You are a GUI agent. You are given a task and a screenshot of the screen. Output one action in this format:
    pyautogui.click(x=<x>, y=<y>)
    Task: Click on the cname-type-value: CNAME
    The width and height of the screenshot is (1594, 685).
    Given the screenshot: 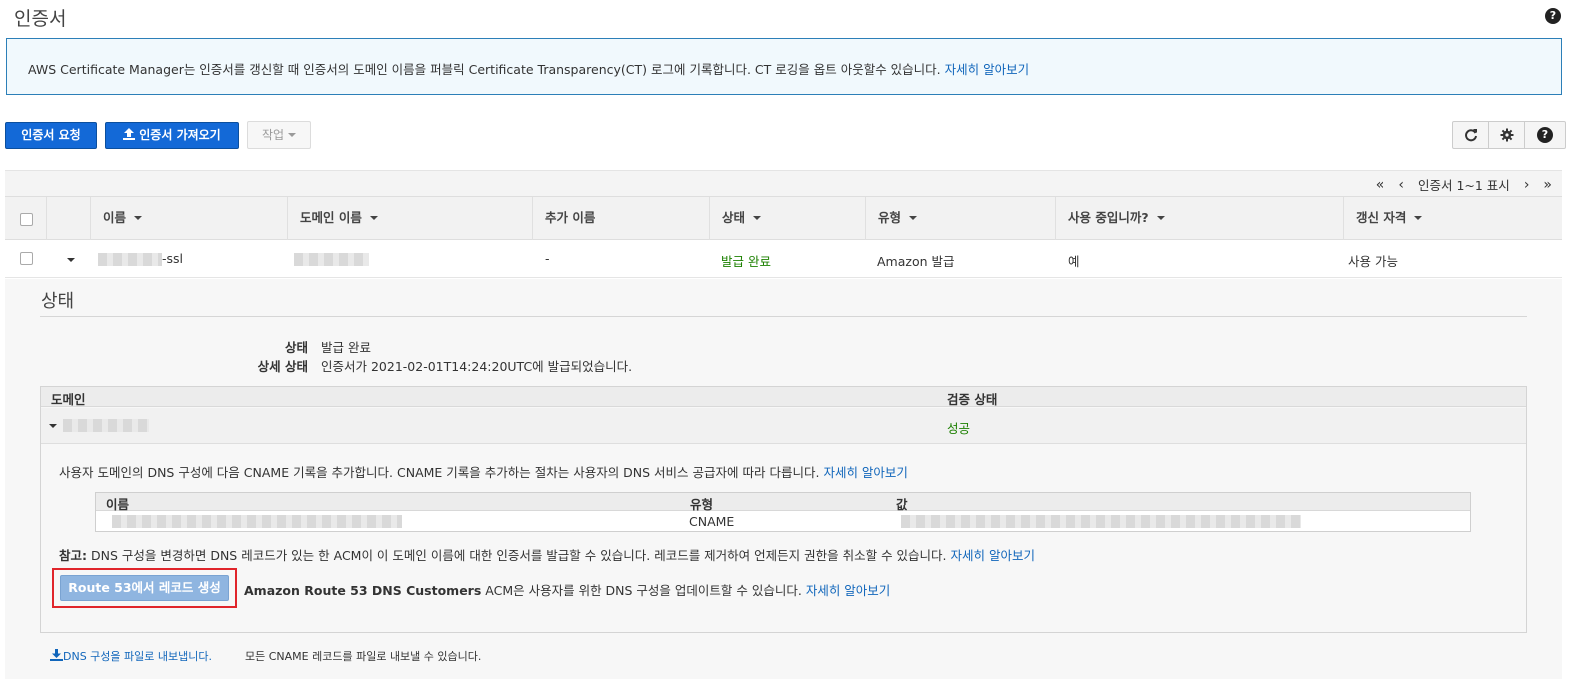 What is the action you would take?
    pyautogui.click(x=712, y=521)
    